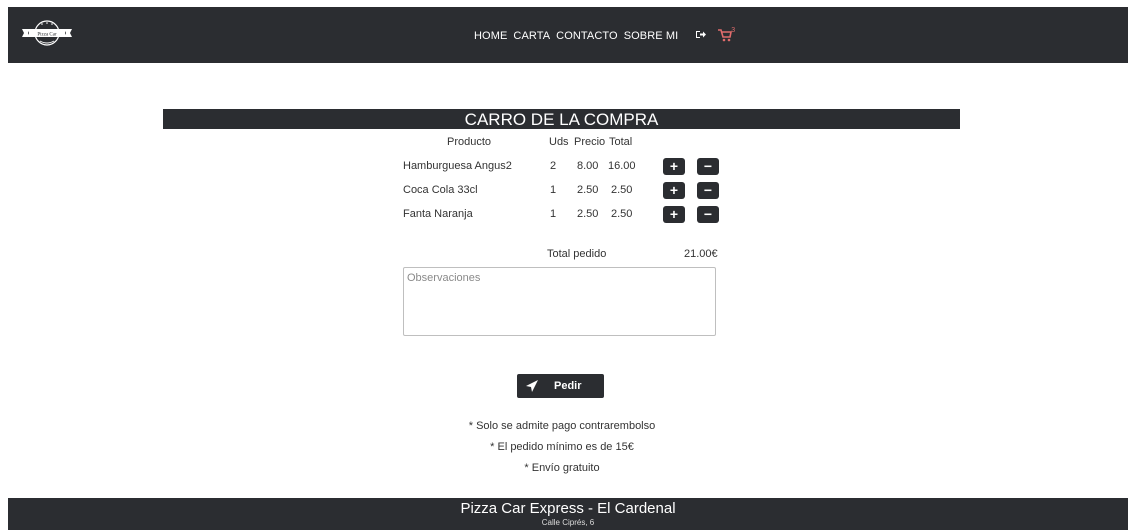 The width and height of the screenshot is (1135, 530). What do you see at coordinates (559, 301) in the screenshot?
I see `observations-field` at bounding box center [559, 301].